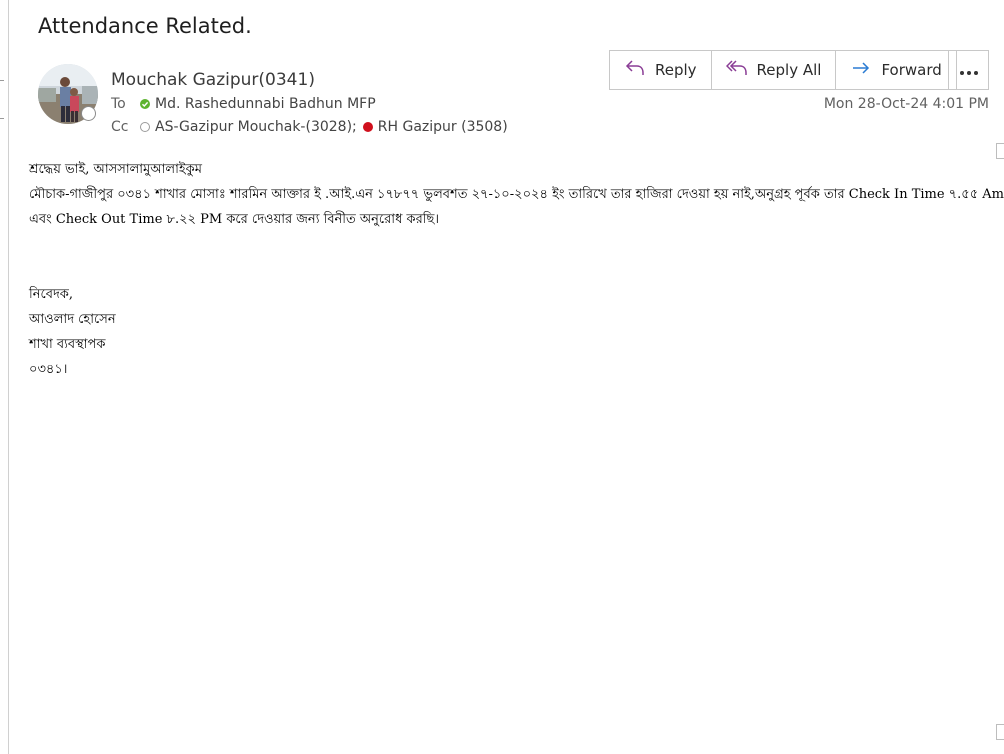 The height and width of the screenshot is (754, 1004). I want to click on signature-line-4: ০৩৪১।, so click(48, 369).